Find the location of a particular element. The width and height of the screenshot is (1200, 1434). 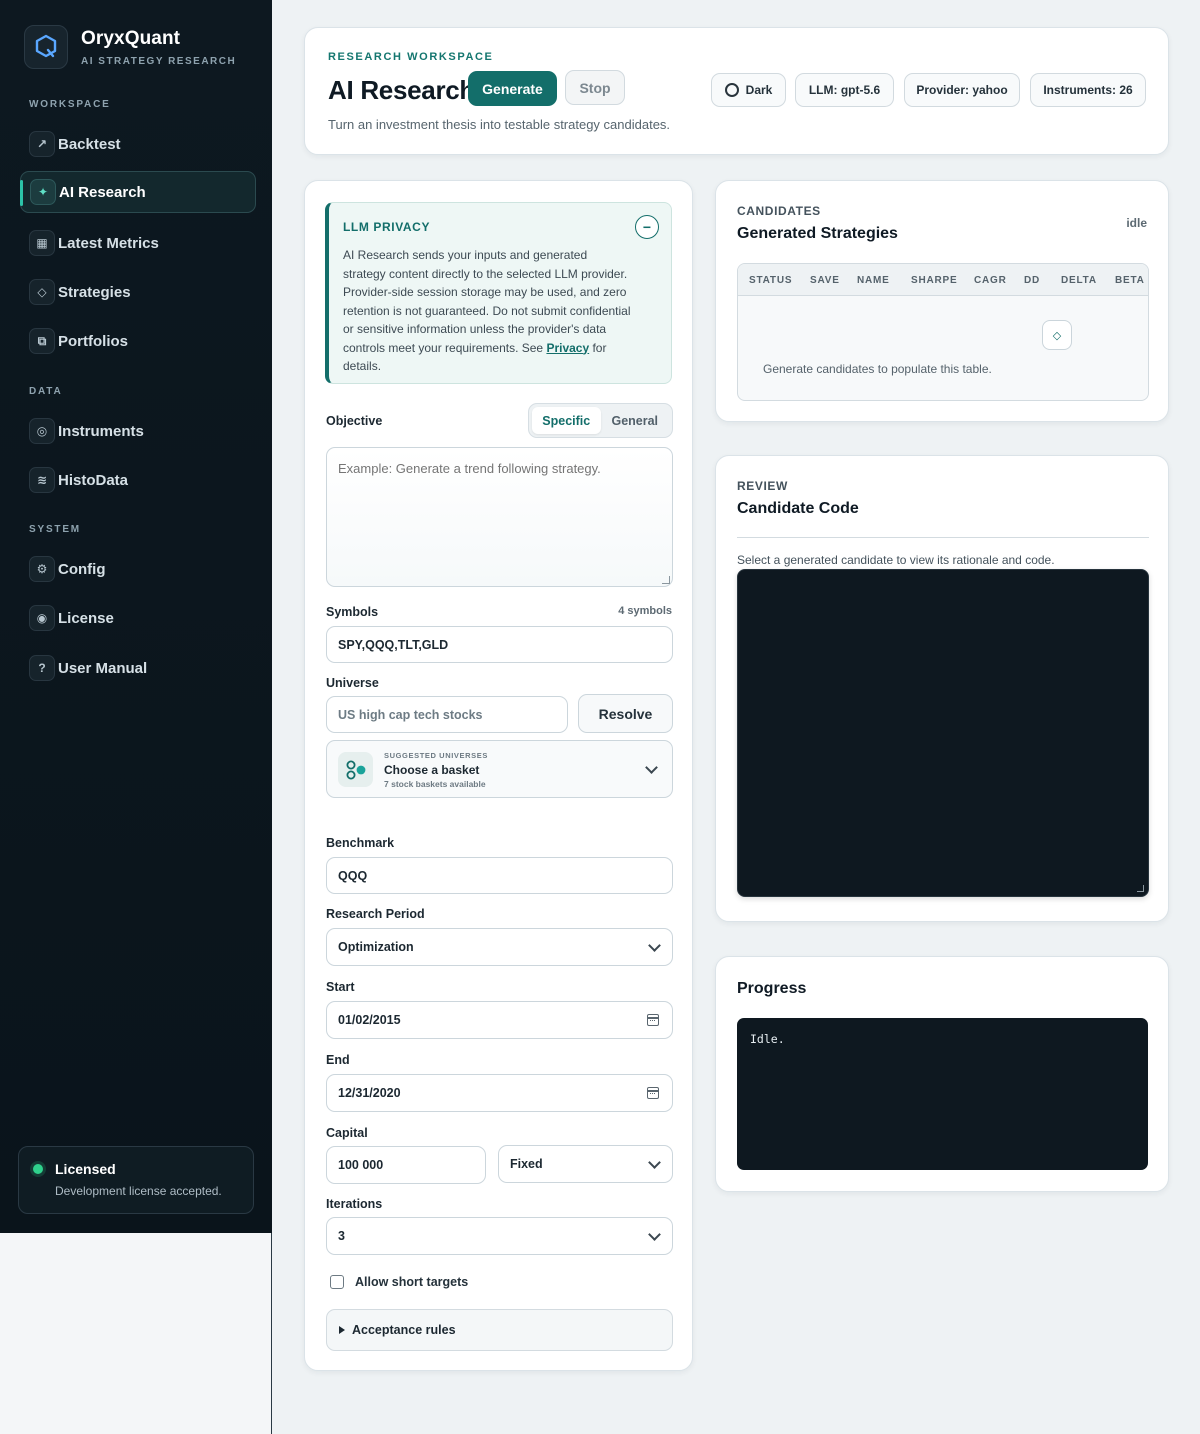

sidebar-item-backtest: ↗ Backtest is located at coordinates (138, 144).